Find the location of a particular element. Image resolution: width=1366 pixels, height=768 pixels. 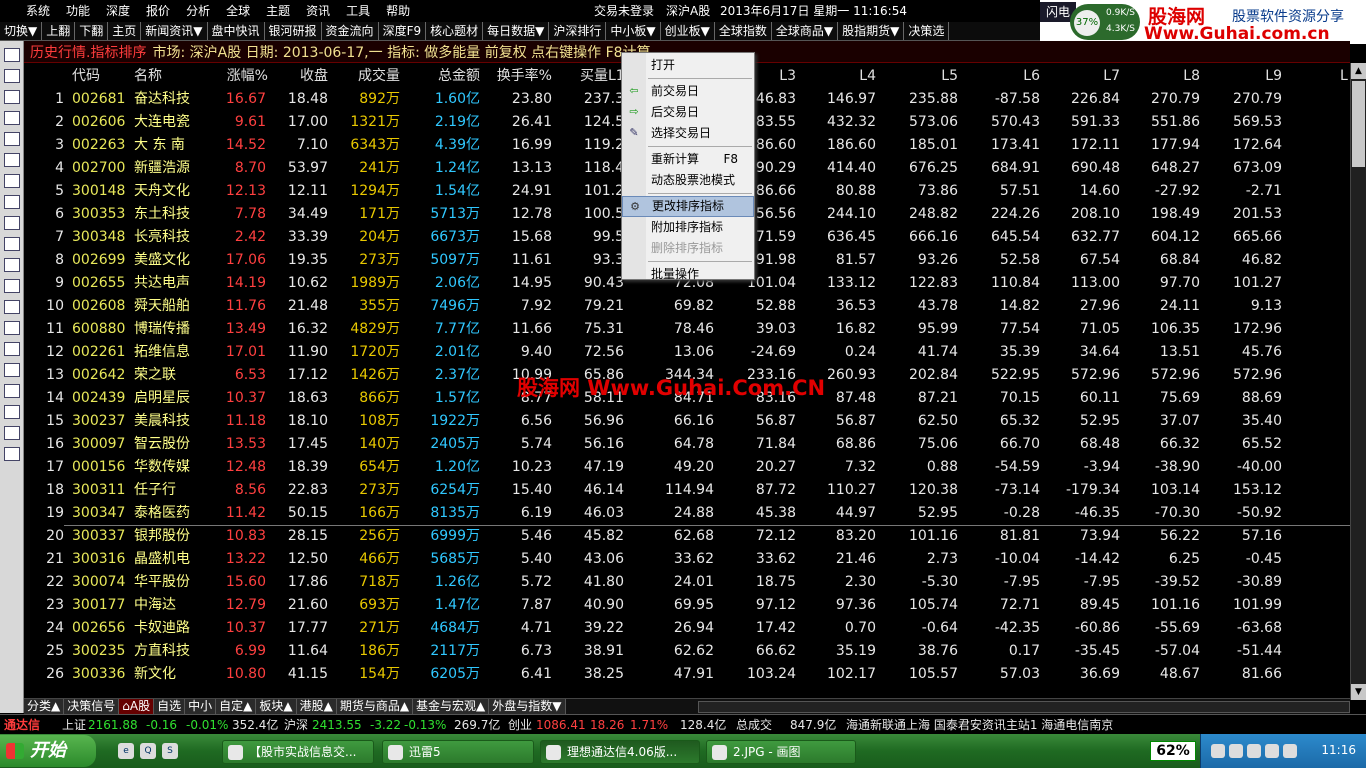

menu-item: 主题 is located at coordinates (278, 11).